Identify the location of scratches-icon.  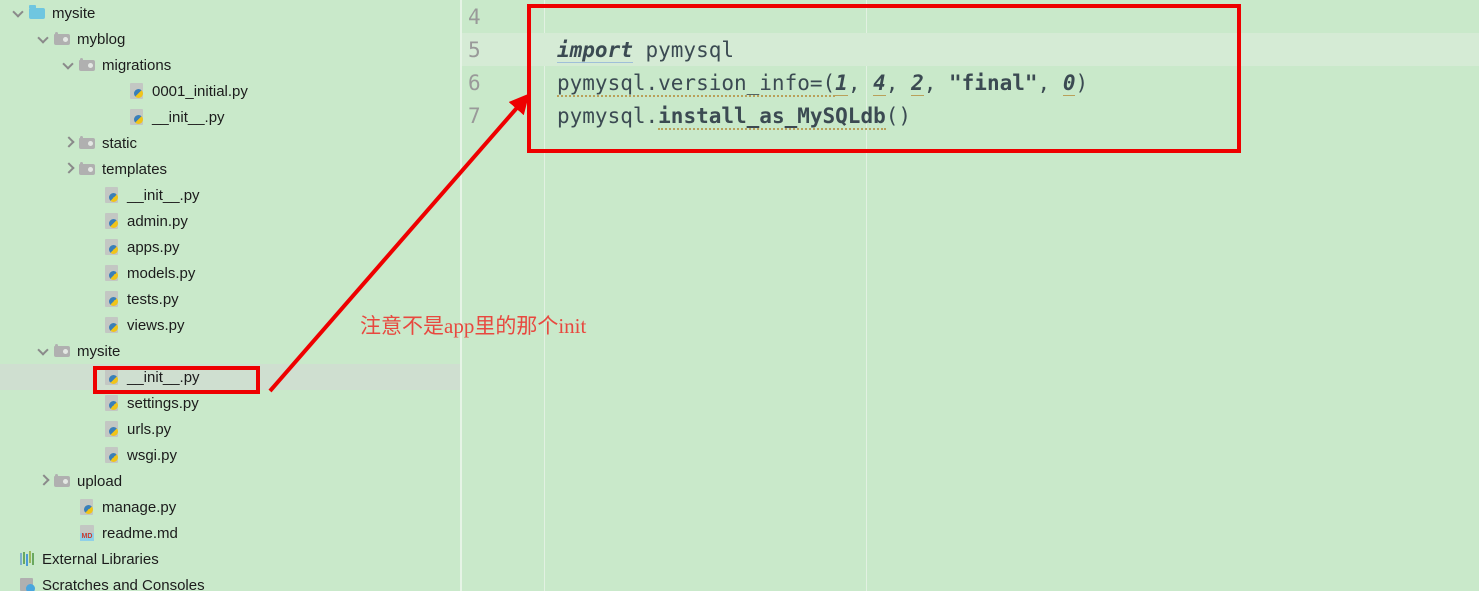
(28, 583).